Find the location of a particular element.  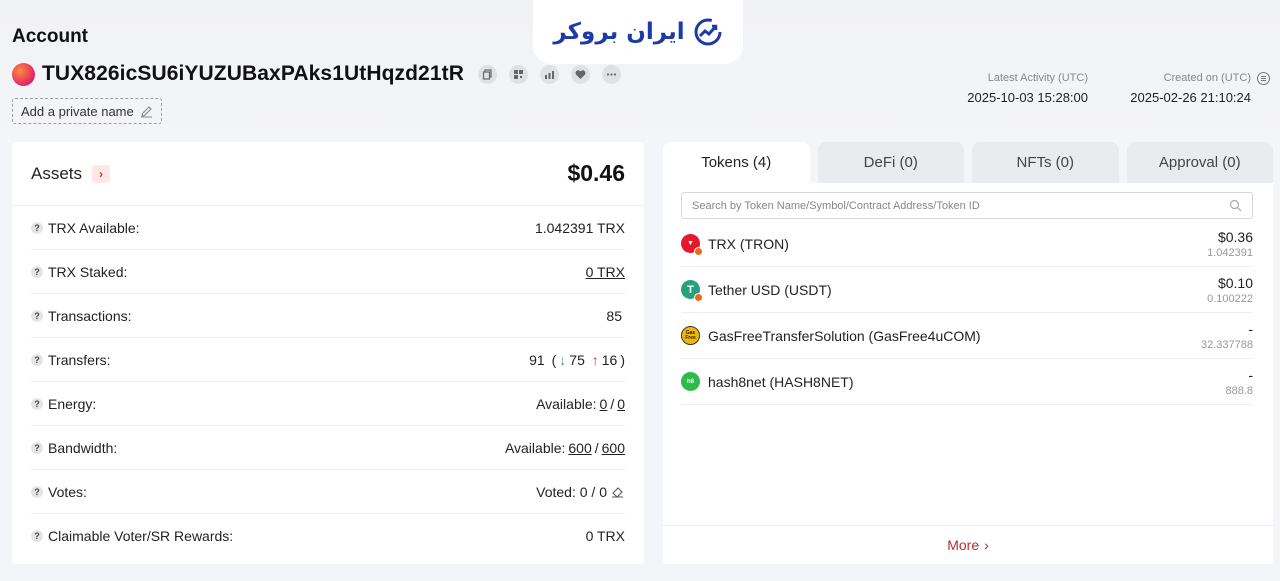

arrow-down-icon: ↓ is located at coordinates (563, 359).